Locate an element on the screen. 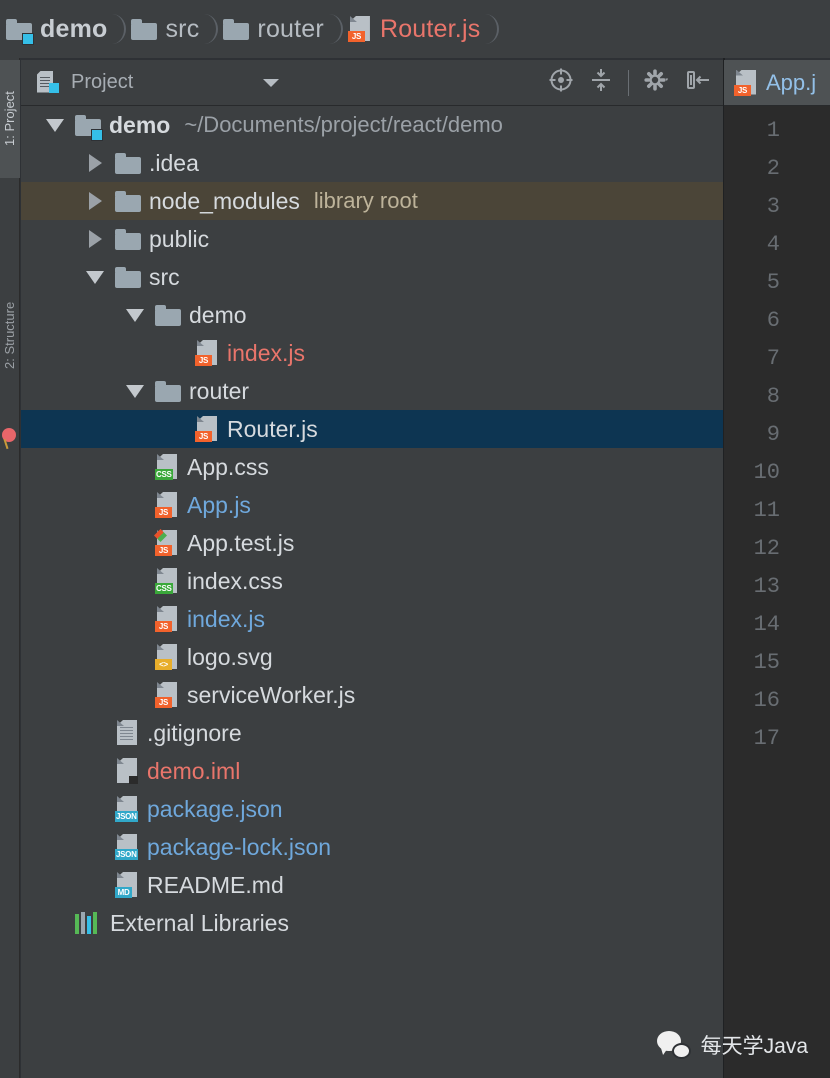 The width and height of the screenshot is (830, 1078). tree-row-label: package-lock.json is located at coordinates (239, 846).